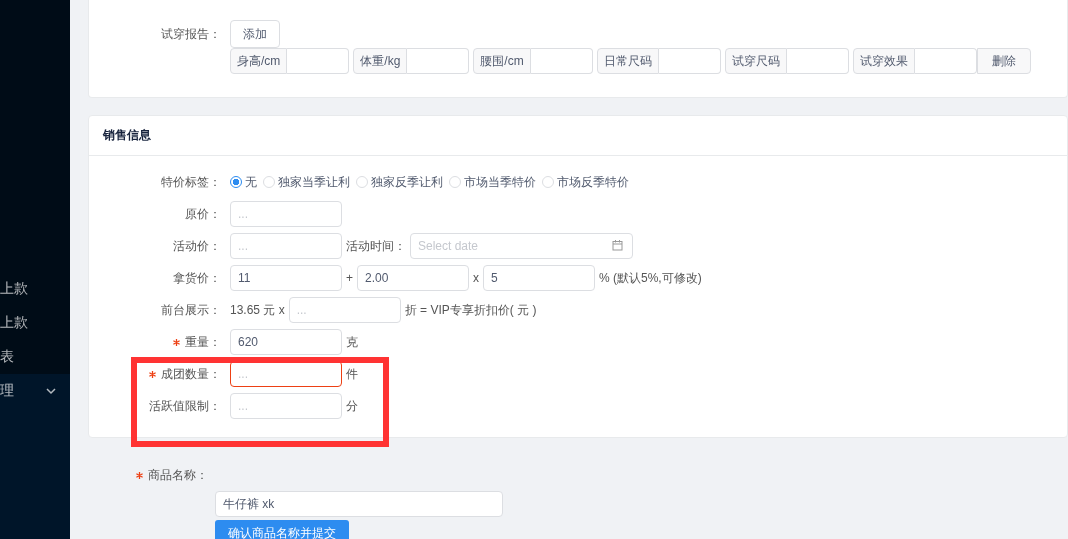  I want to click on field-label: 前台展示：, so click(191, 309).